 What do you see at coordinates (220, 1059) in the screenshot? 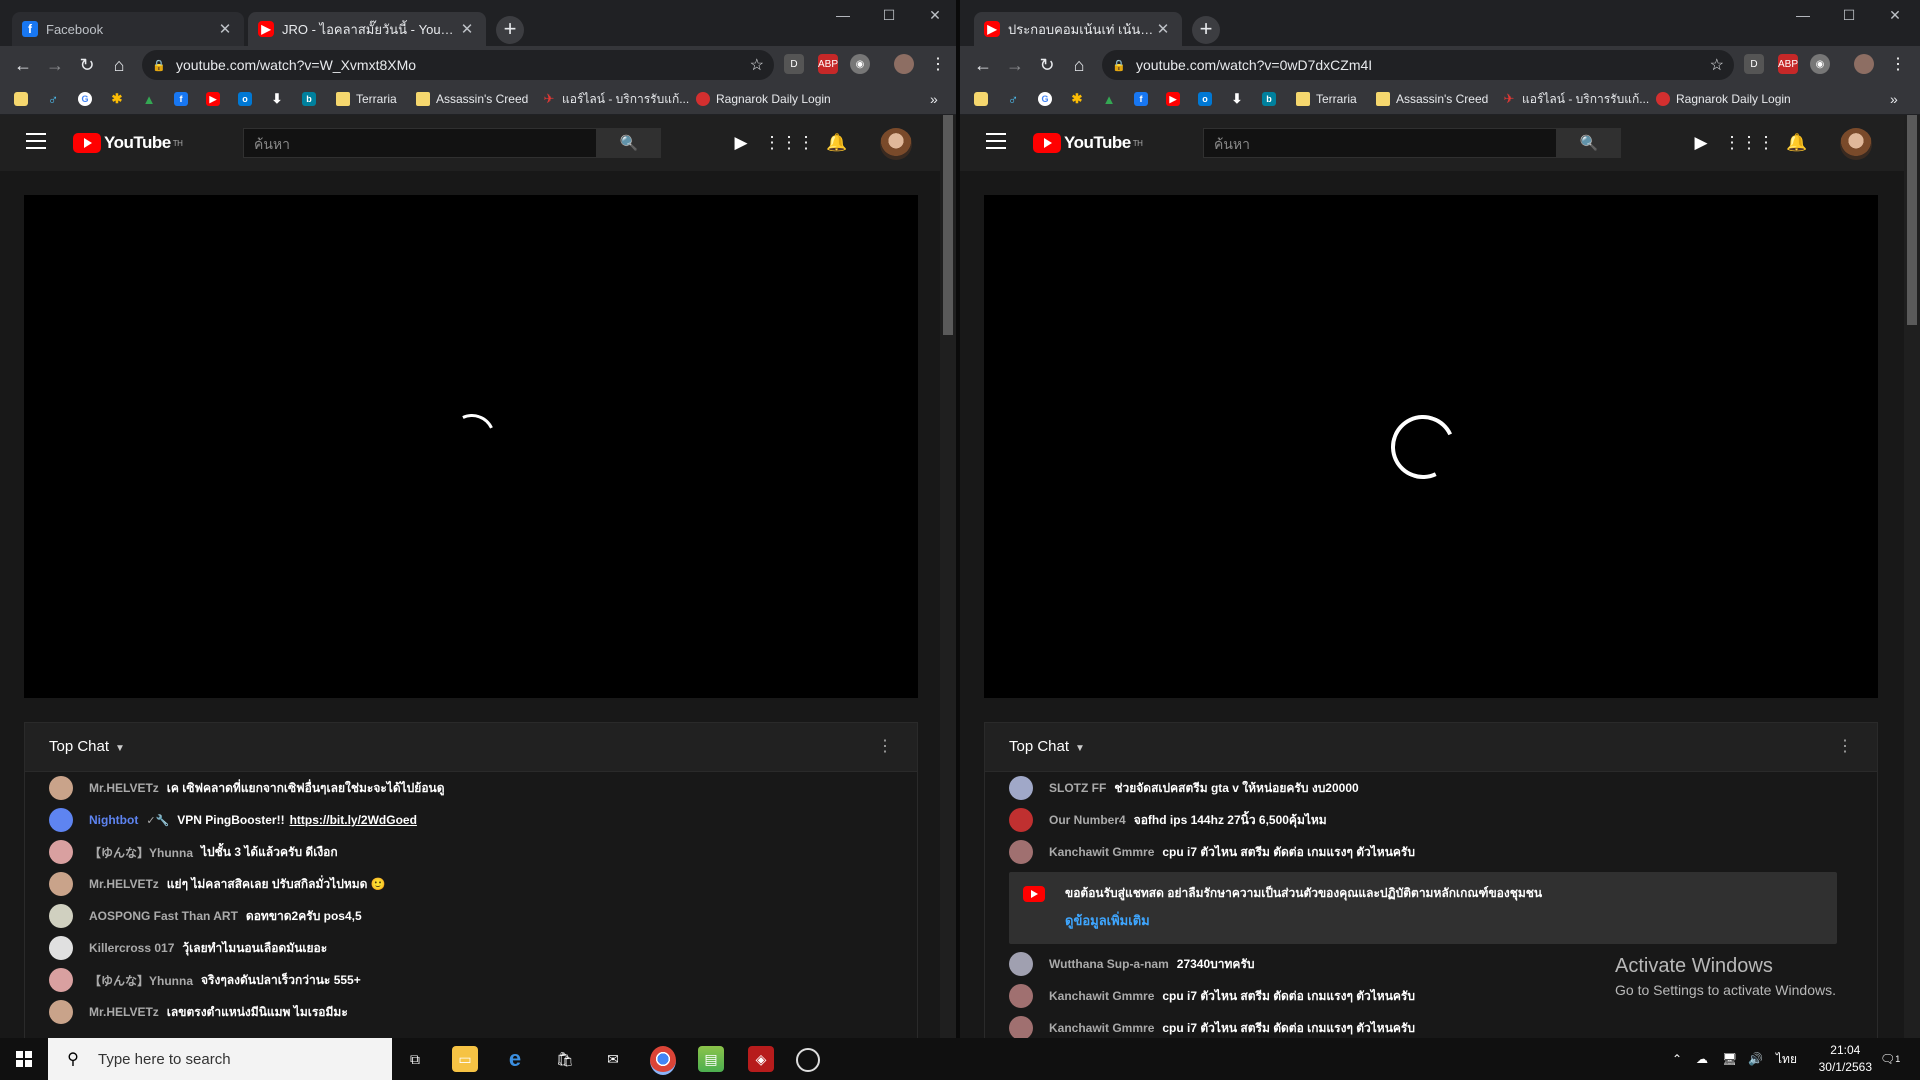
I see `taskbar-search-input: ⚲ Type here to search` at bounding box center [220, 1059].